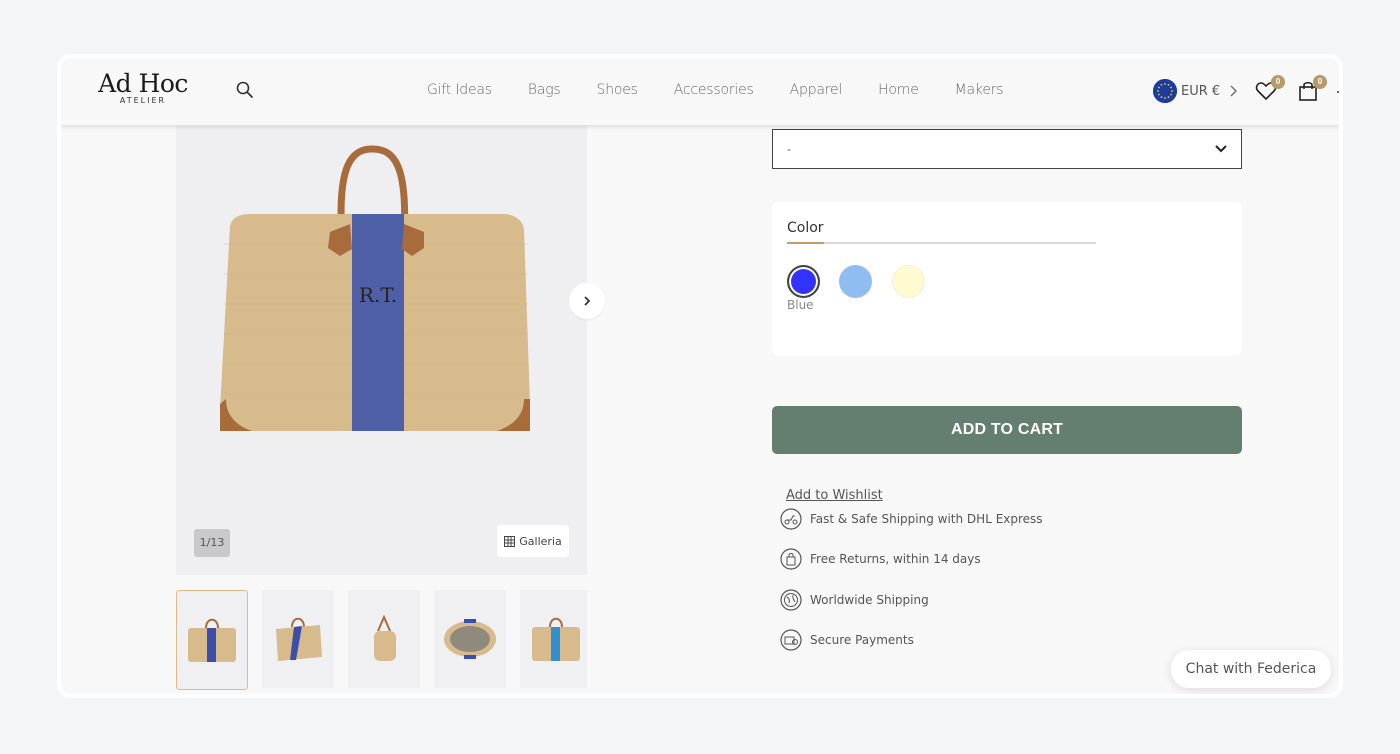 The width and height of the screenshot is (1400, 754). What do you see at coordinates (1270, 89) in the screenshot?
I see `wishlist-button: 0` at bounding box center [1270, 89].